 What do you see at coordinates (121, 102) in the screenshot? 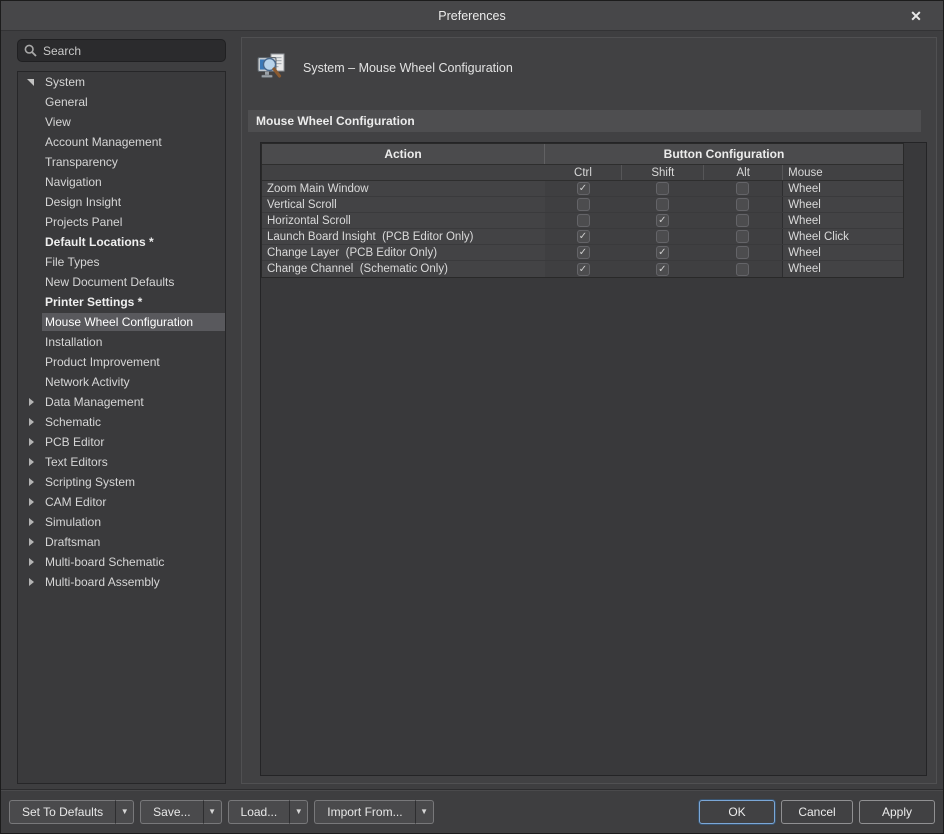
I see `sidebar-item-general: General` at bounding box center [121, 102].